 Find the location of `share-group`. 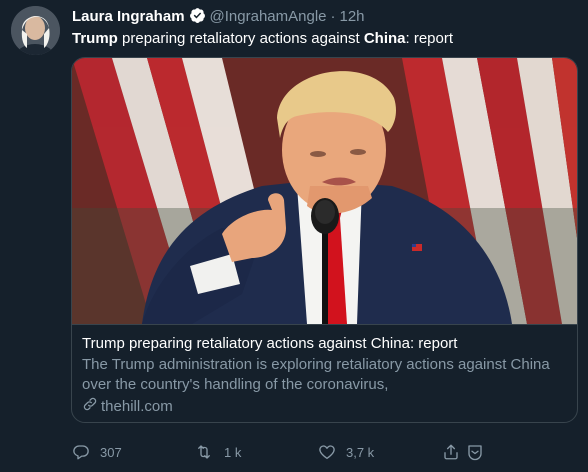

share-group is located at coordinates (463, 452).